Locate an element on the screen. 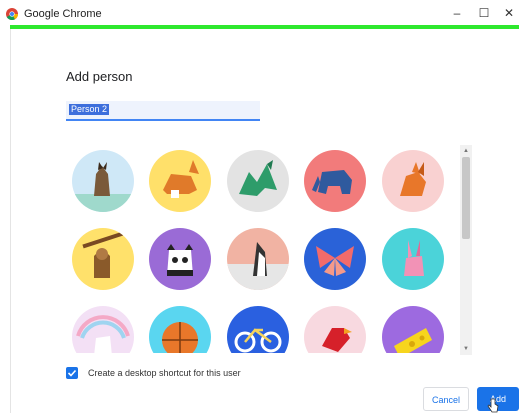 This screenshot has width=519, height=413. avatar-elephant is located at coordinates (335, 181).